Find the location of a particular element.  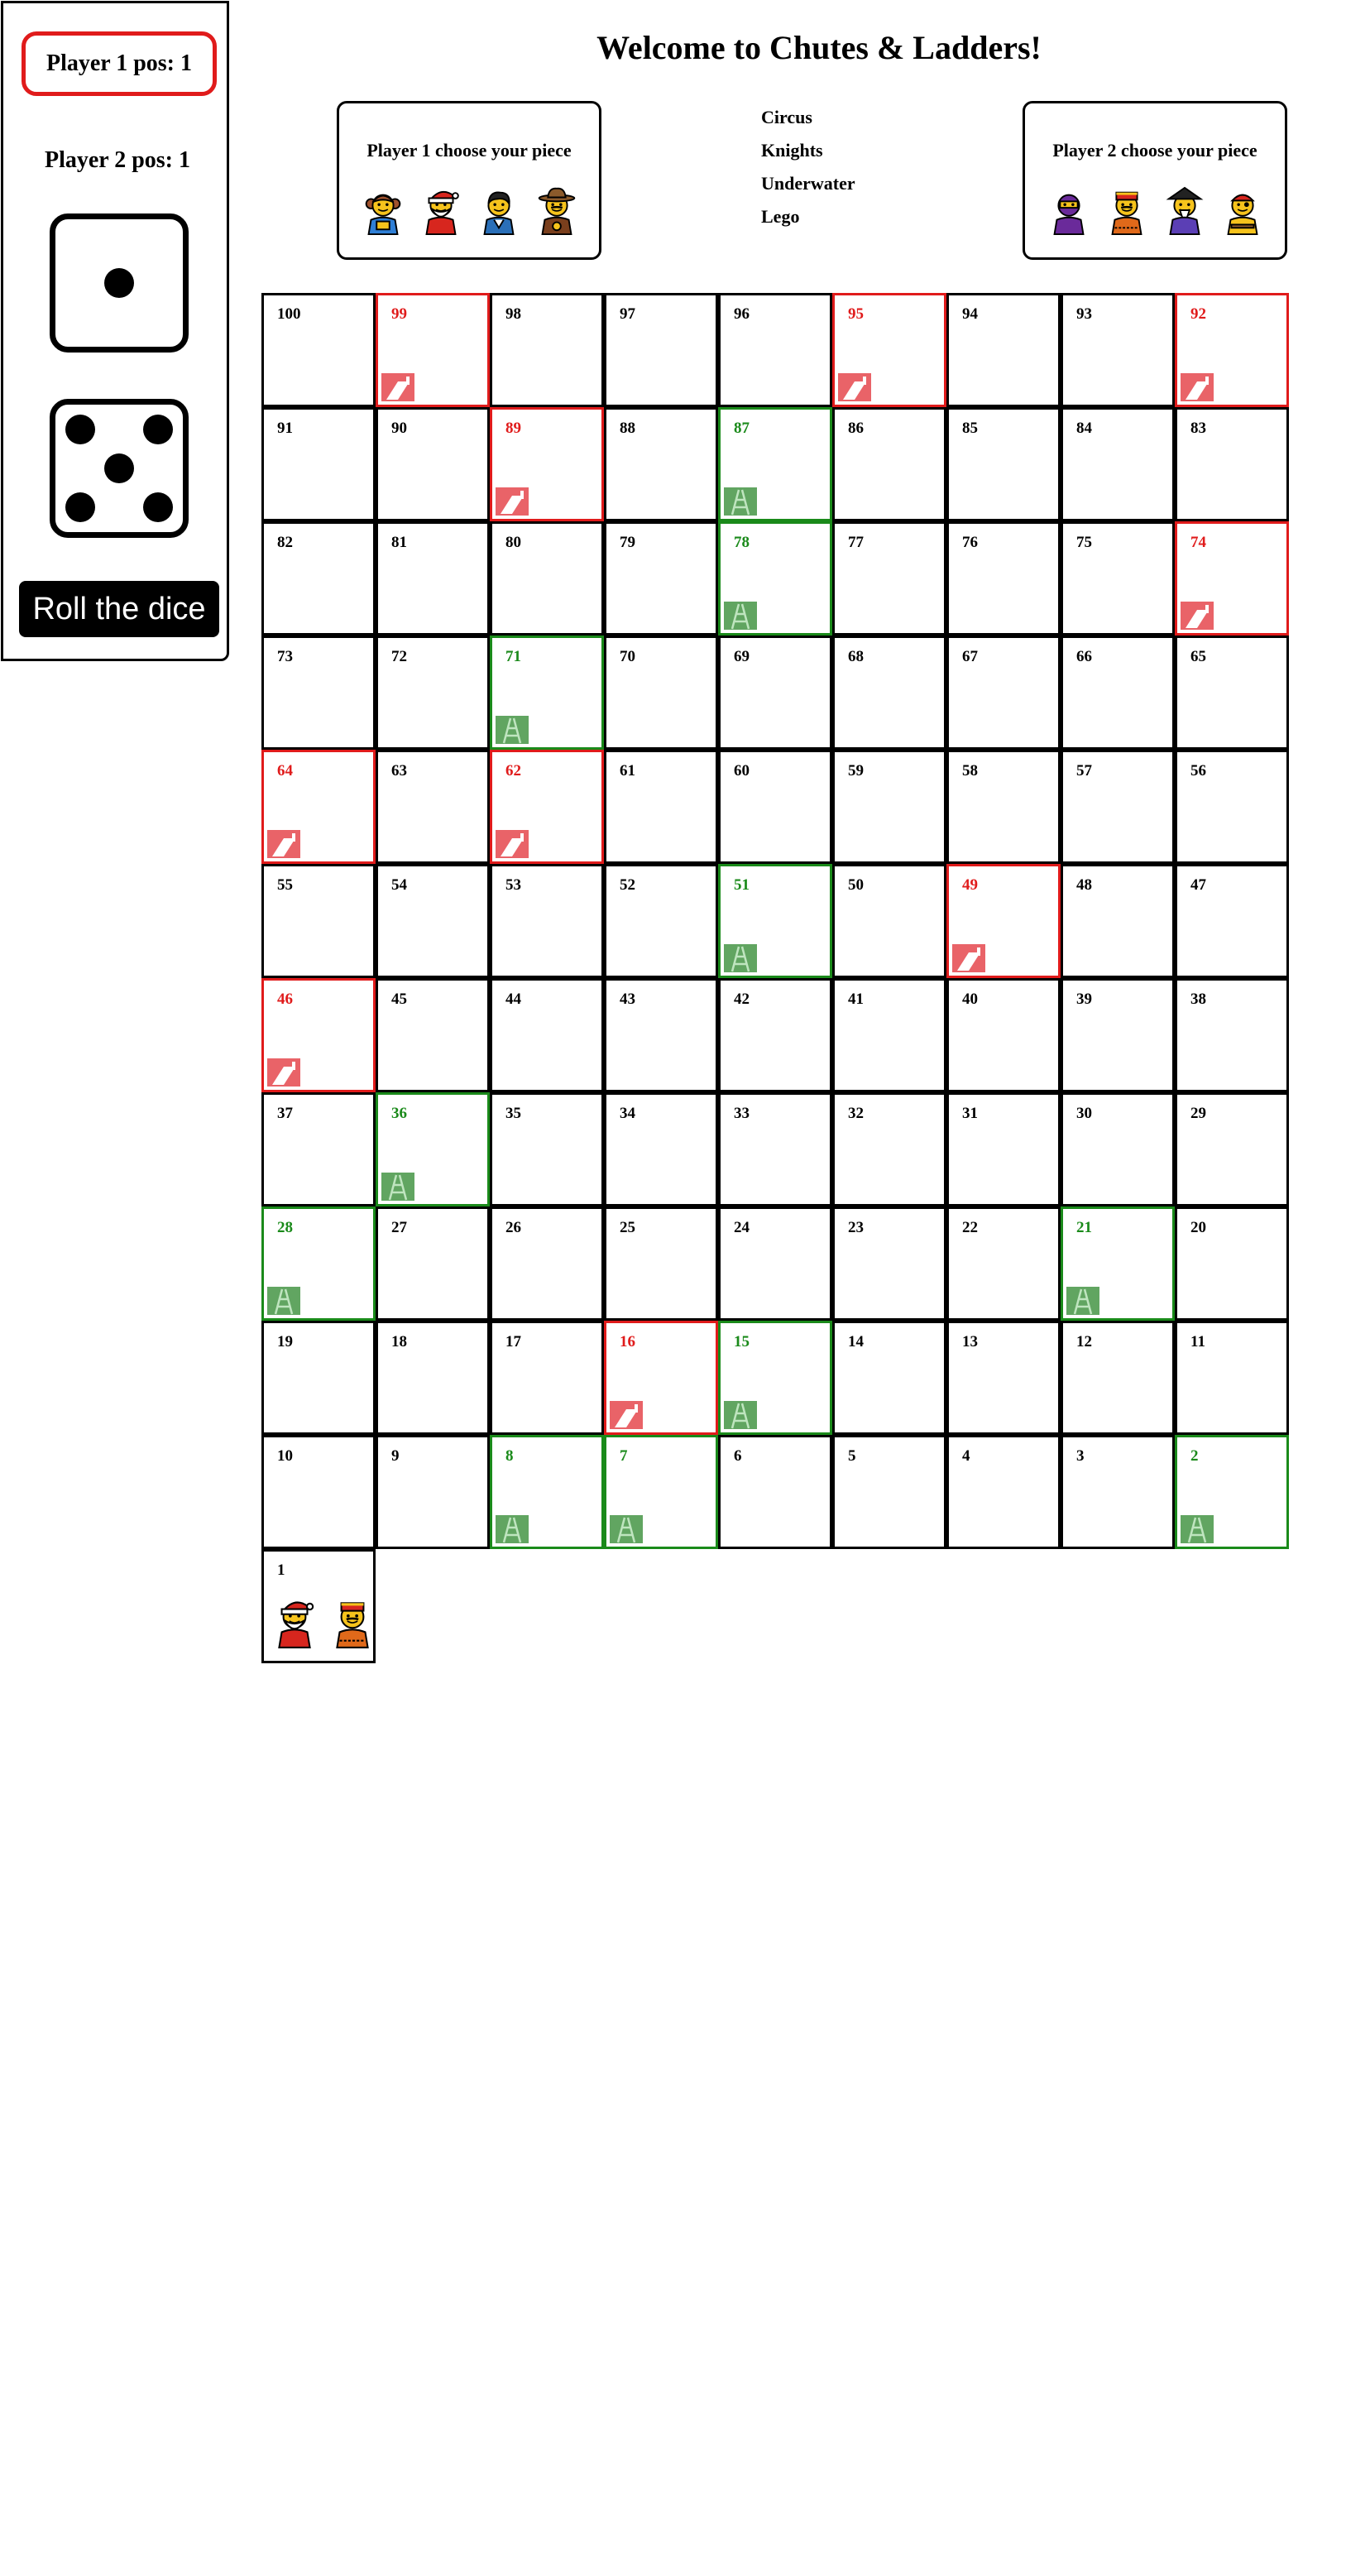

cell-number: 40 is located at coordinates (970, 1000).